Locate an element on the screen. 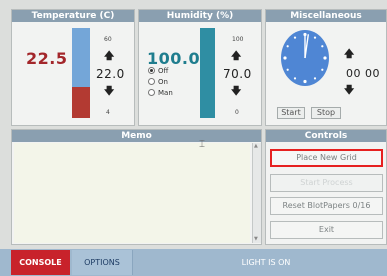 Image resolution: width=387 pixels, height=276 pixels. humidity-gauge is located at coordinates (207, 73).